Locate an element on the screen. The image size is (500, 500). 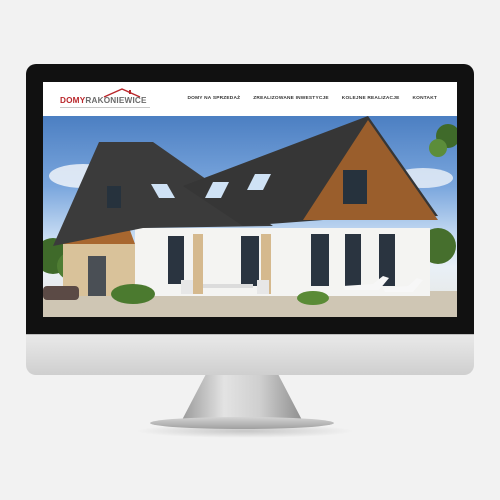
monitor-chin is located at coordinates (250, 354).